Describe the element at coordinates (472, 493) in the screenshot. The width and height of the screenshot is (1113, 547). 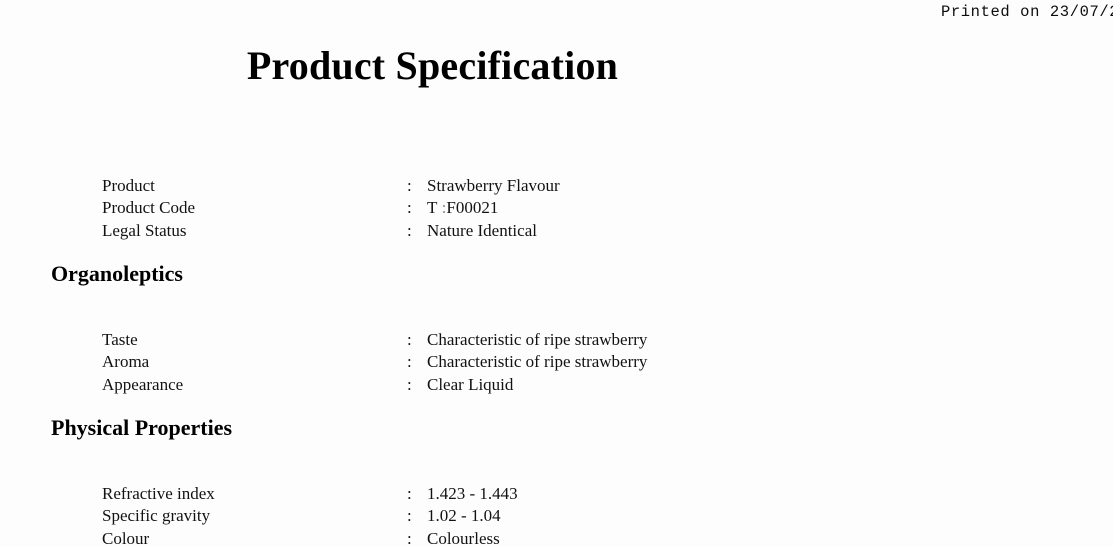
I see `spec-value: 1.423 - 1.443` at that location.